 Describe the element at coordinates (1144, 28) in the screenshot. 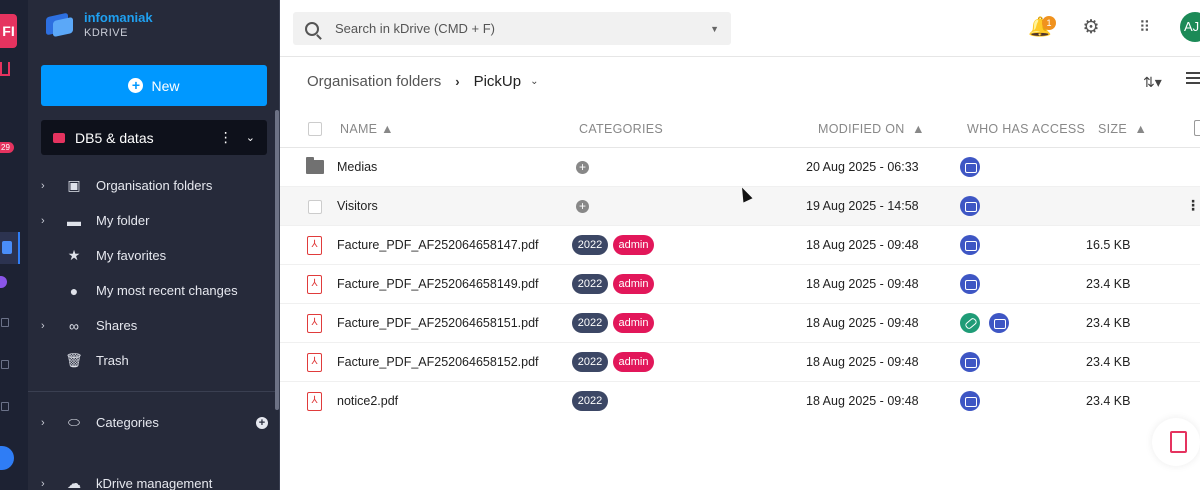

I see `apps-grid-icon: ⠿` at that location.